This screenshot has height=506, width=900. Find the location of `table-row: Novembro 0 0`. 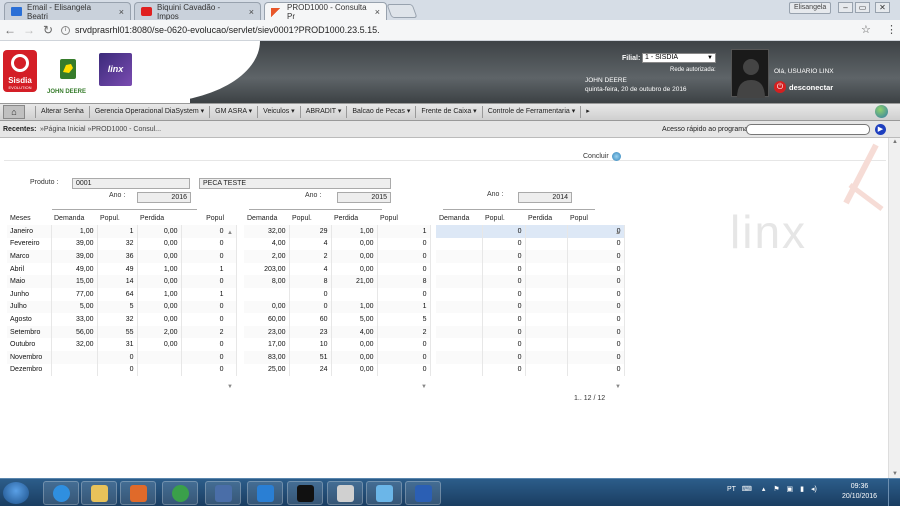

table-row: Novembro 0 0 is located at coordinates (122, 357).